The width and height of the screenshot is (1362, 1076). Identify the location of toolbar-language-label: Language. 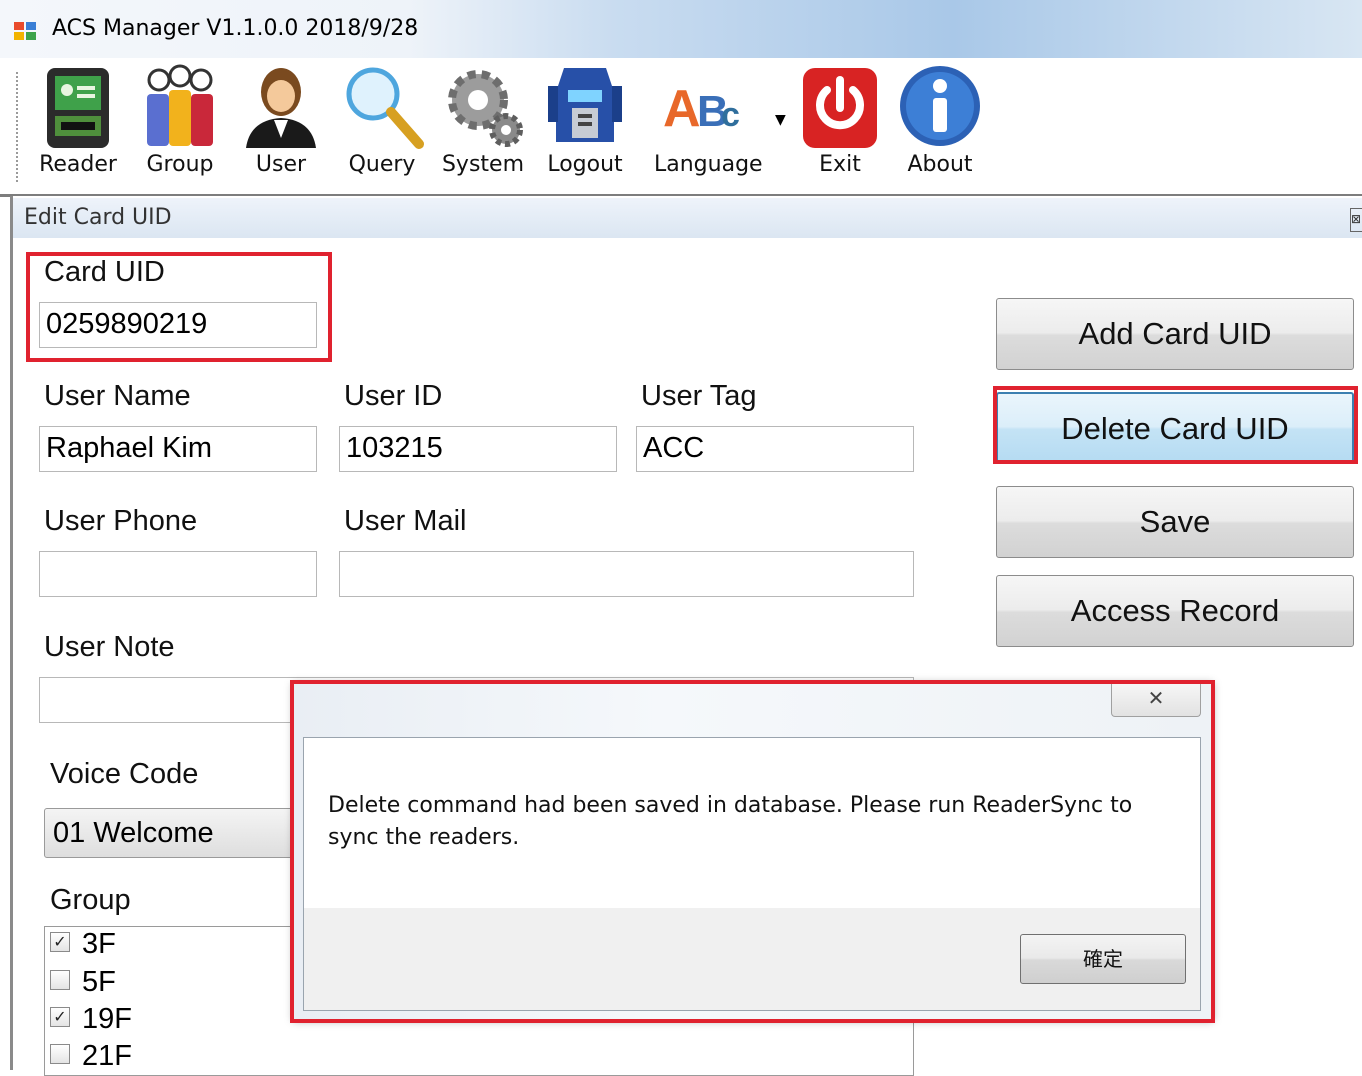
(708, 164).